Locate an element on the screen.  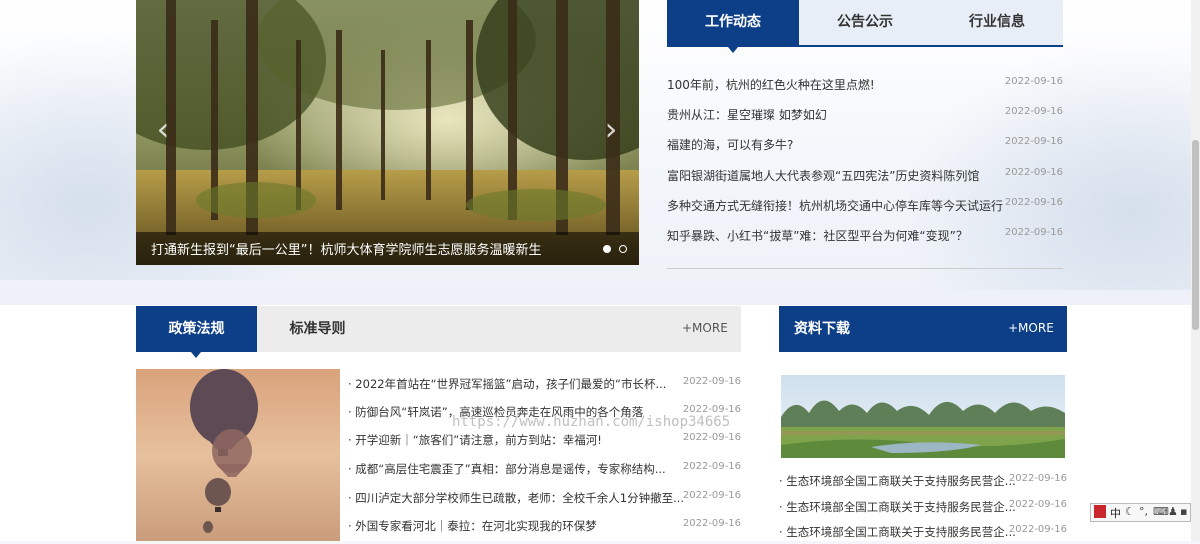
news-title: 100年前，杭州的红色火种在这里点燃! is located at coordinates (771, 84).